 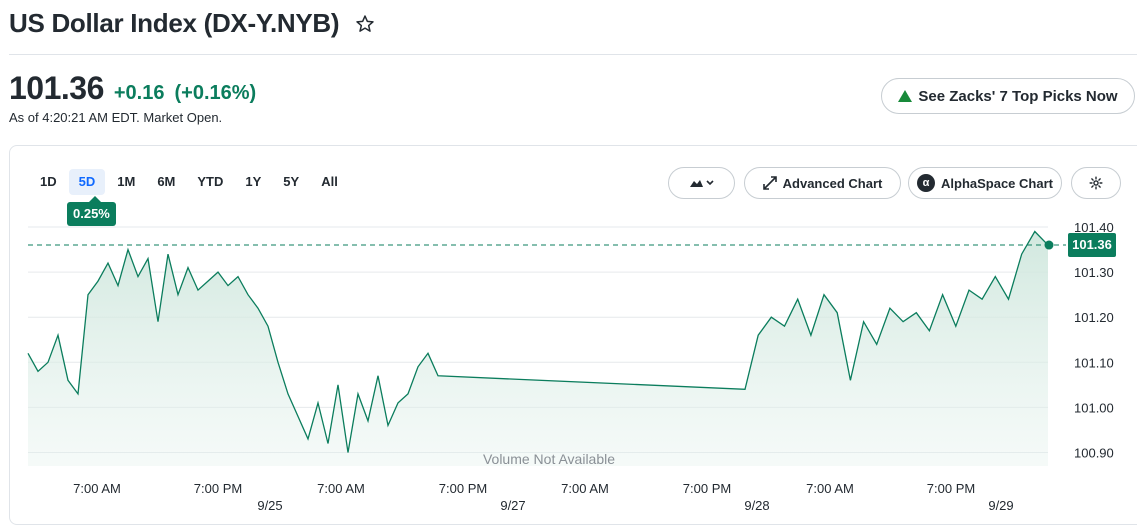 What do you see at coordinates (756, 505) in the screenshot?
I see `date-label: 9/28` at bounding box center [756, 505].